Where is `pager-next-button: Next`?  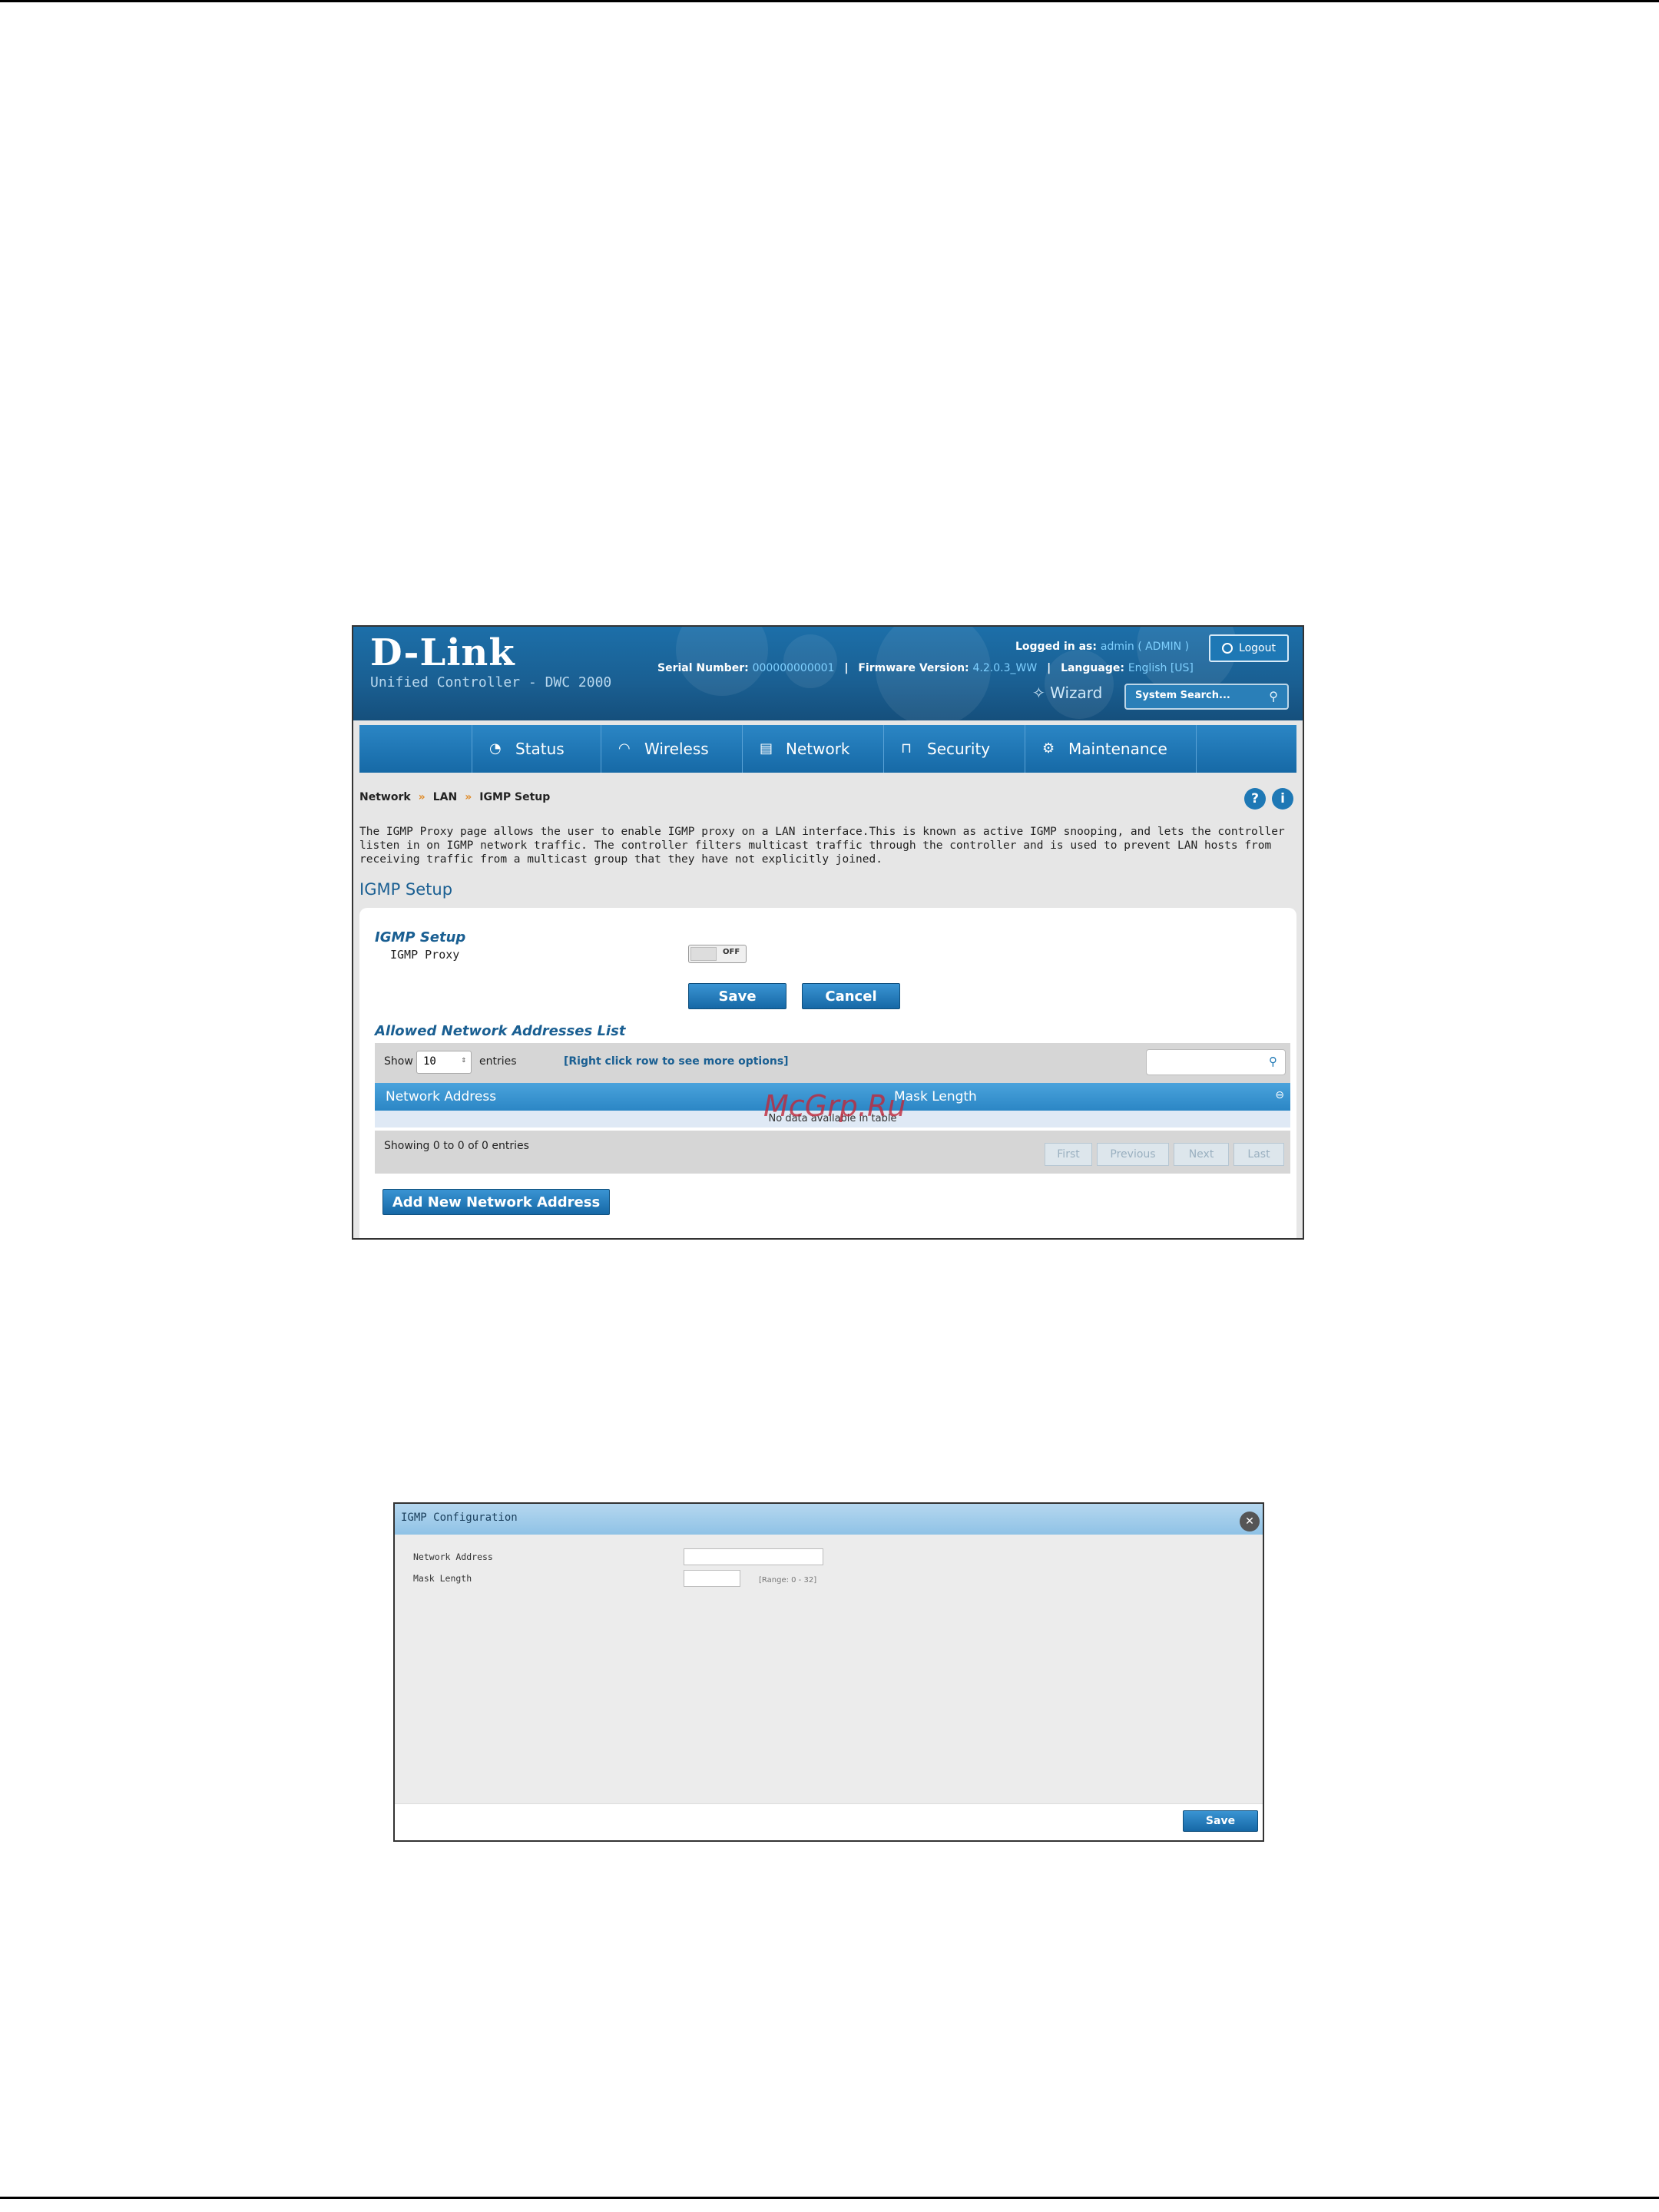
pager-next-button: Next is located at coordinates (1202, 1154).